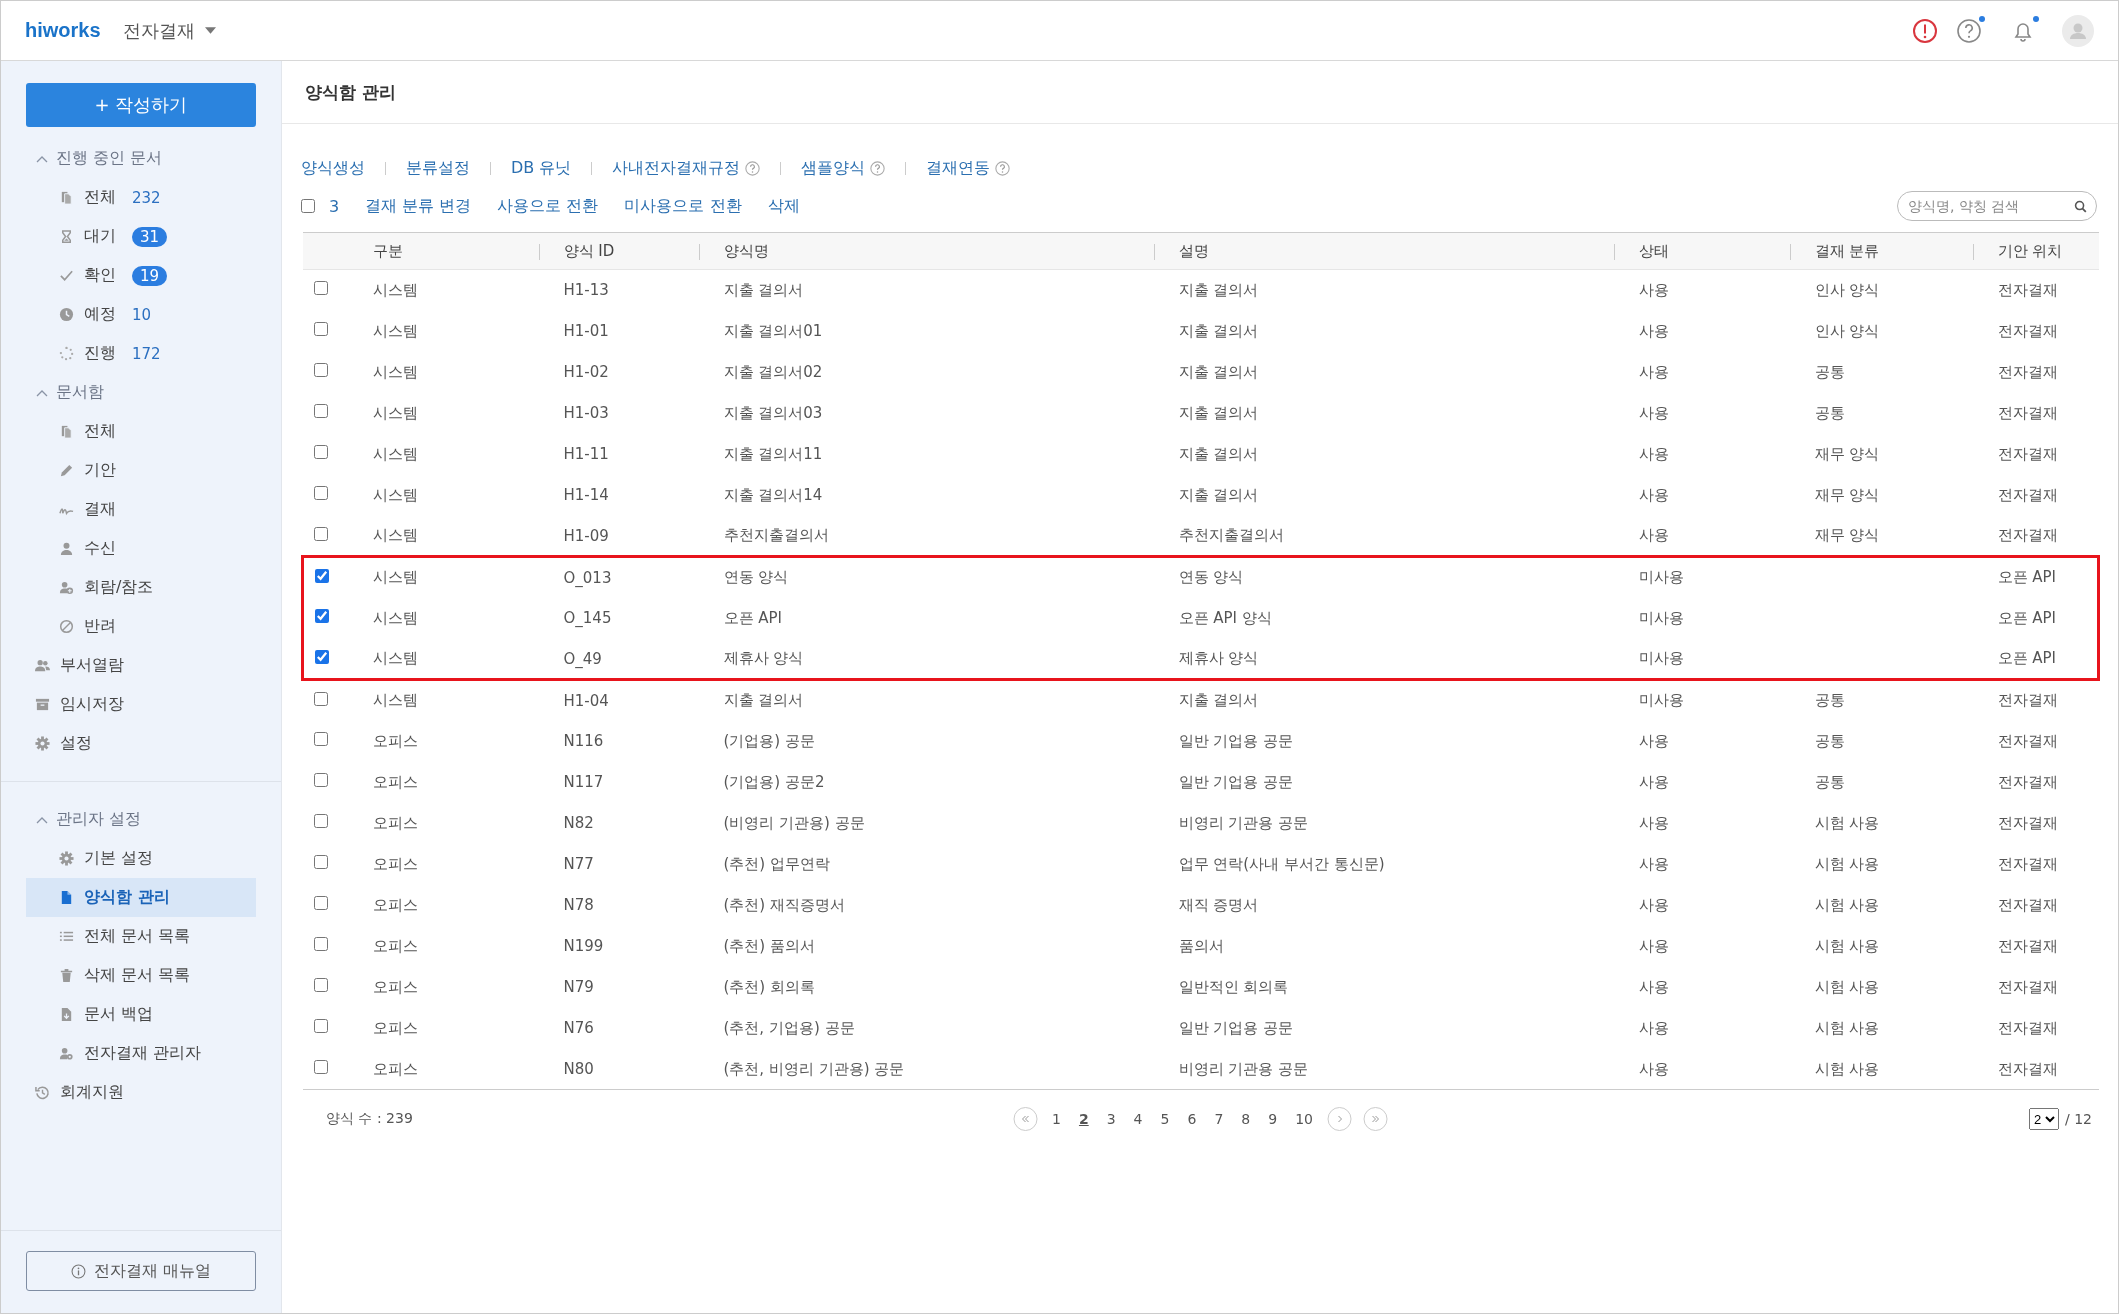 The height and width of the screenshot is (1314, 2119). What do you see at coordinates (1304, 1119) in the screenshot?
I see `page-link: 10` at bounding box center [1304, 1119].